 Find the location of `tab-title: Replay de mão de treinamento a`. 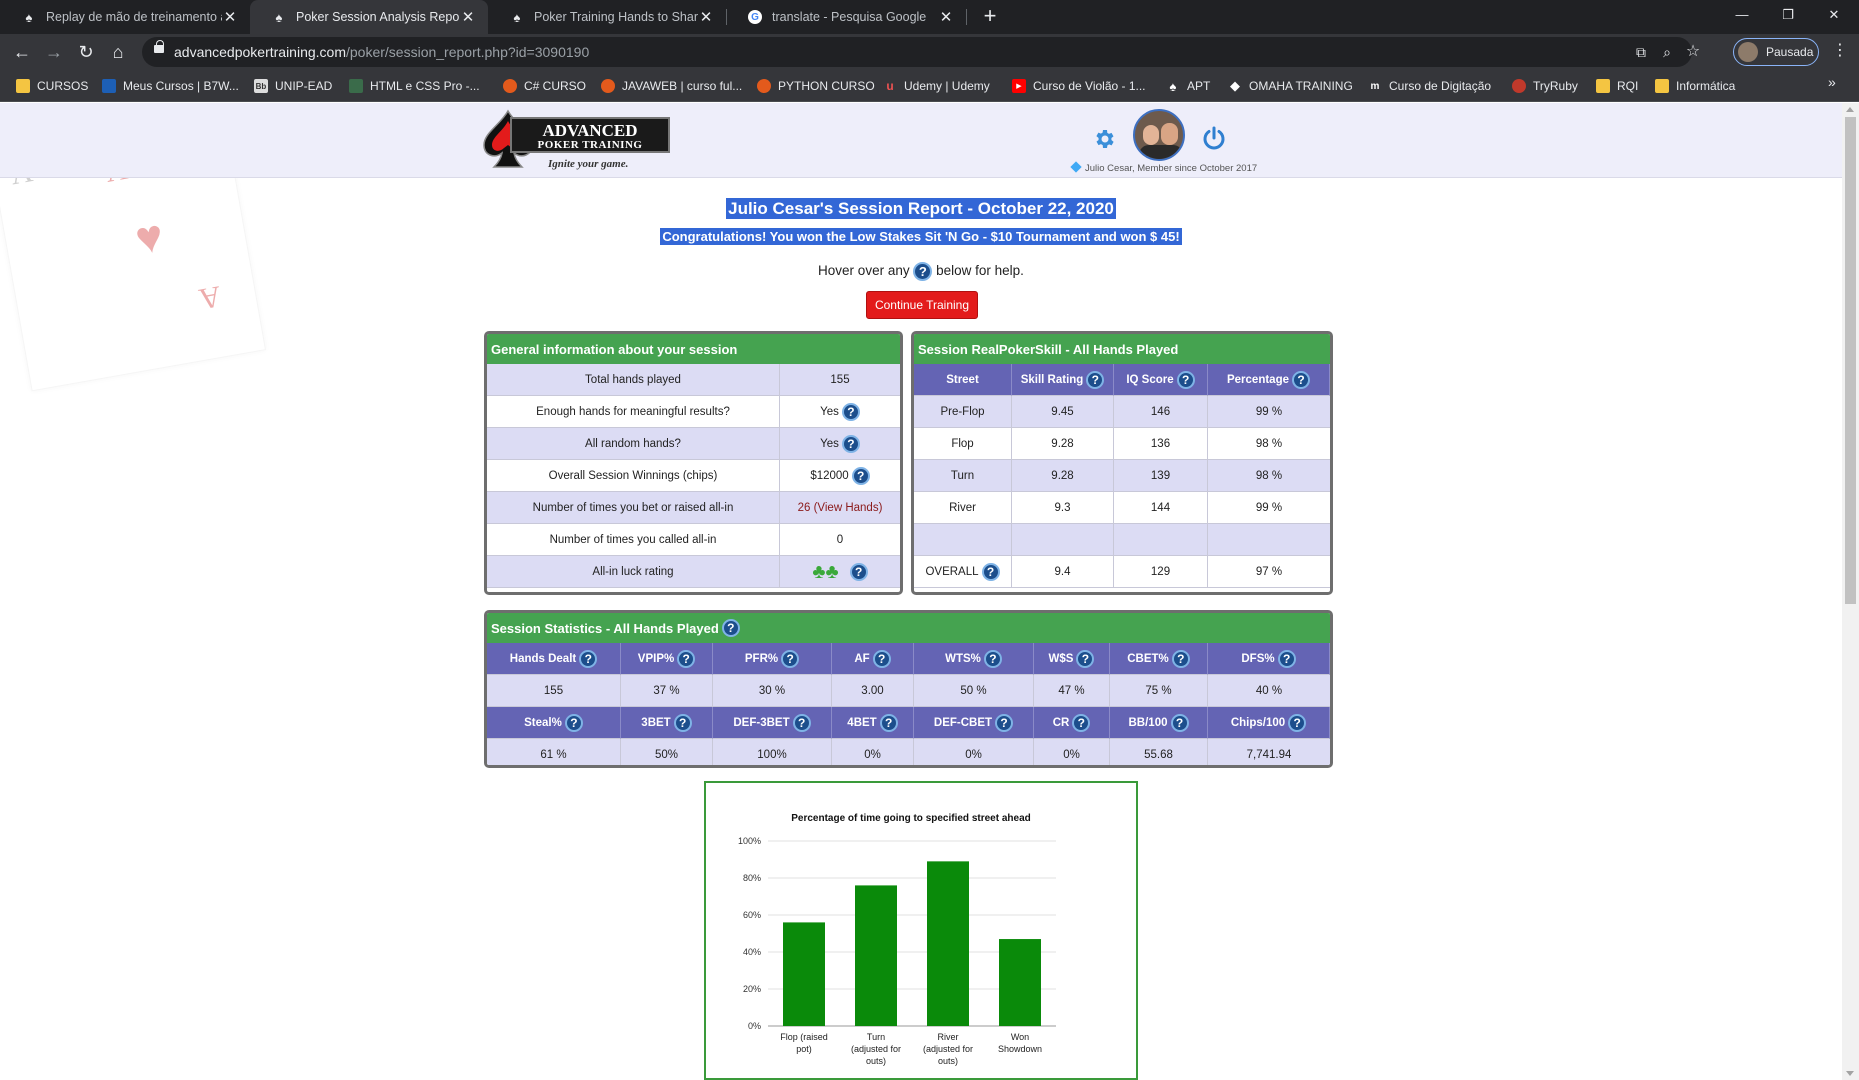

tab-title: Replay de mão de treinamento a is located at coordinates (134, 17).